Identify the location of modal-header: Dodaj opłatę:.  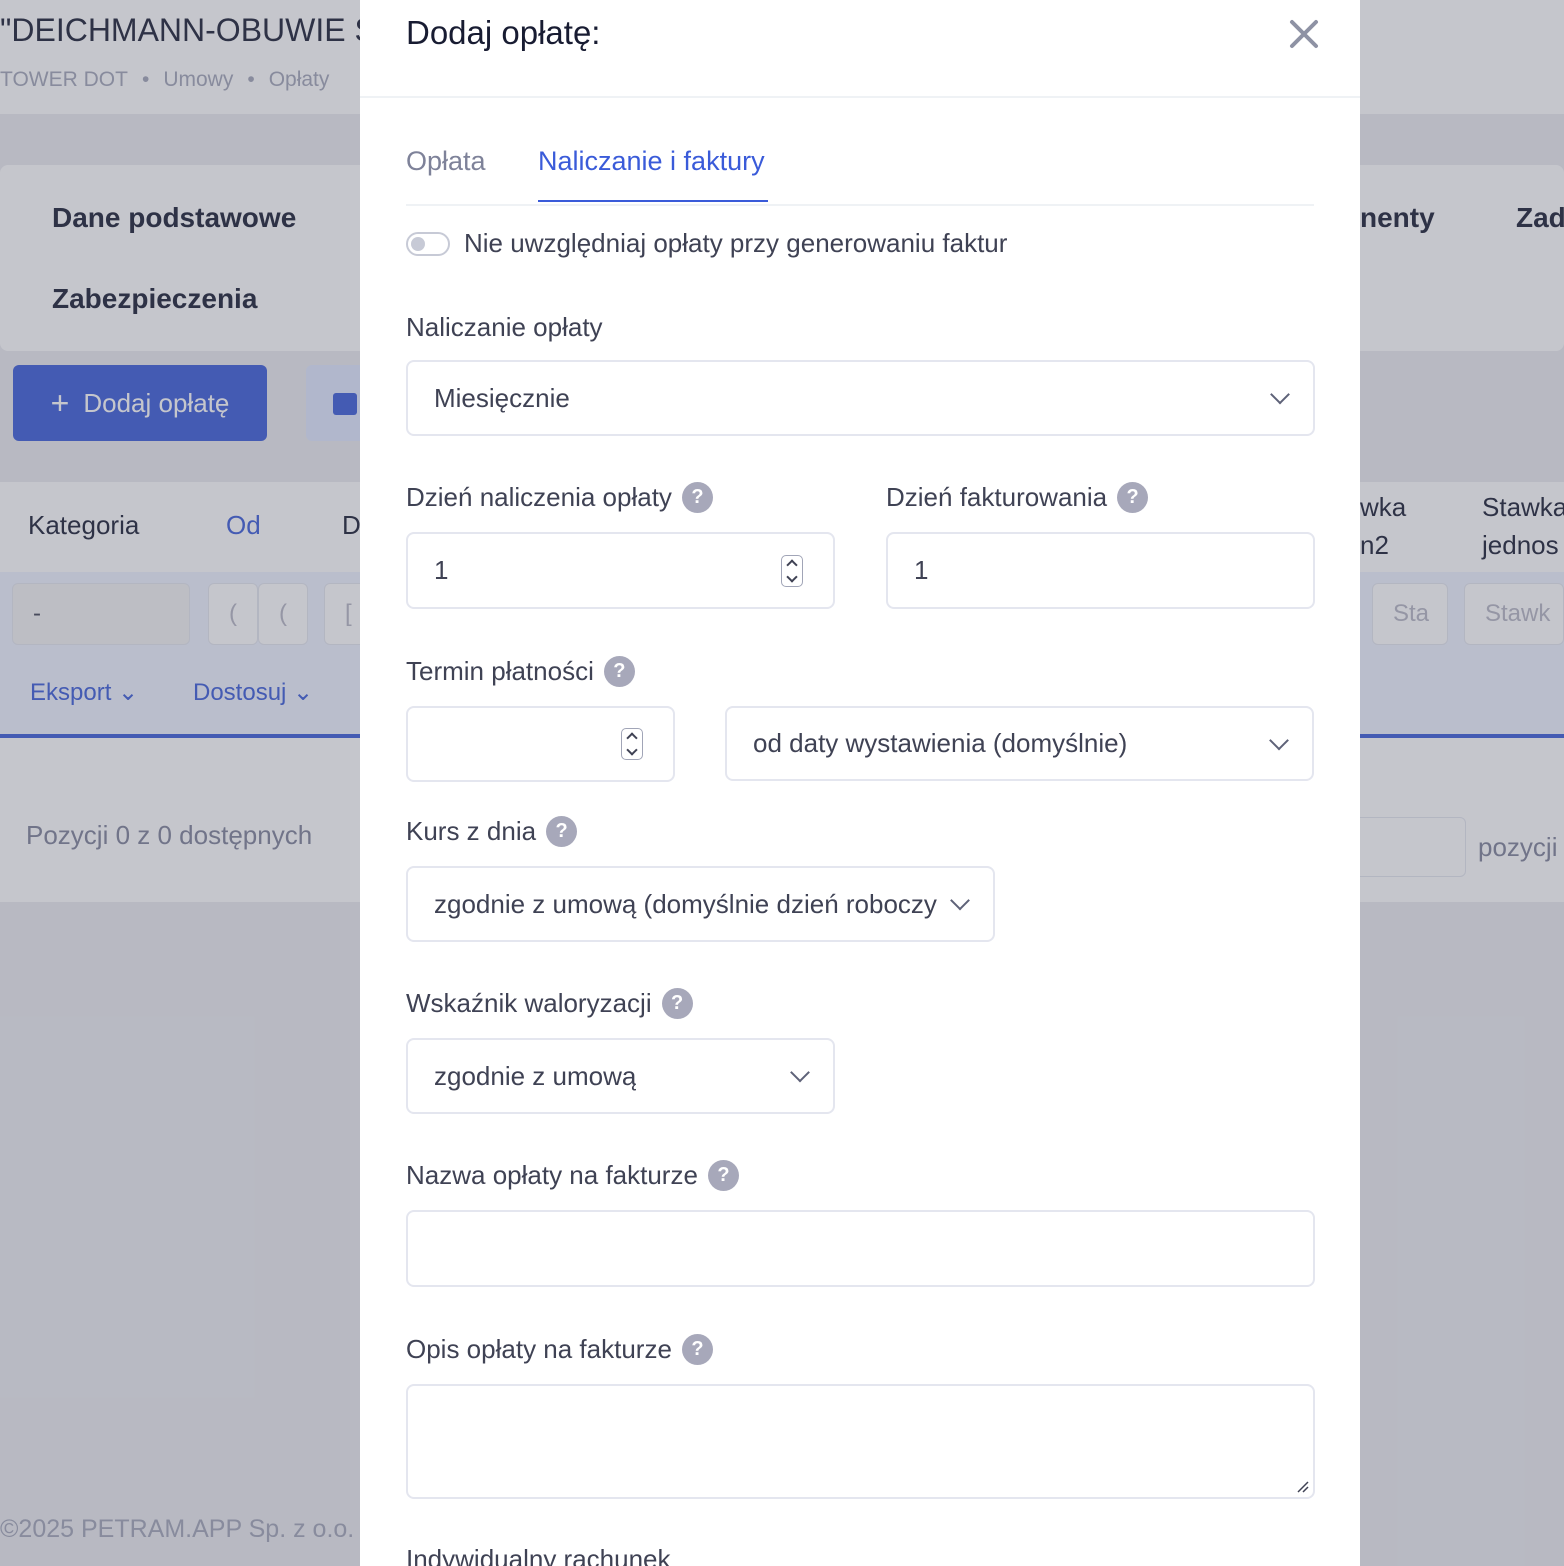
(860, 49).